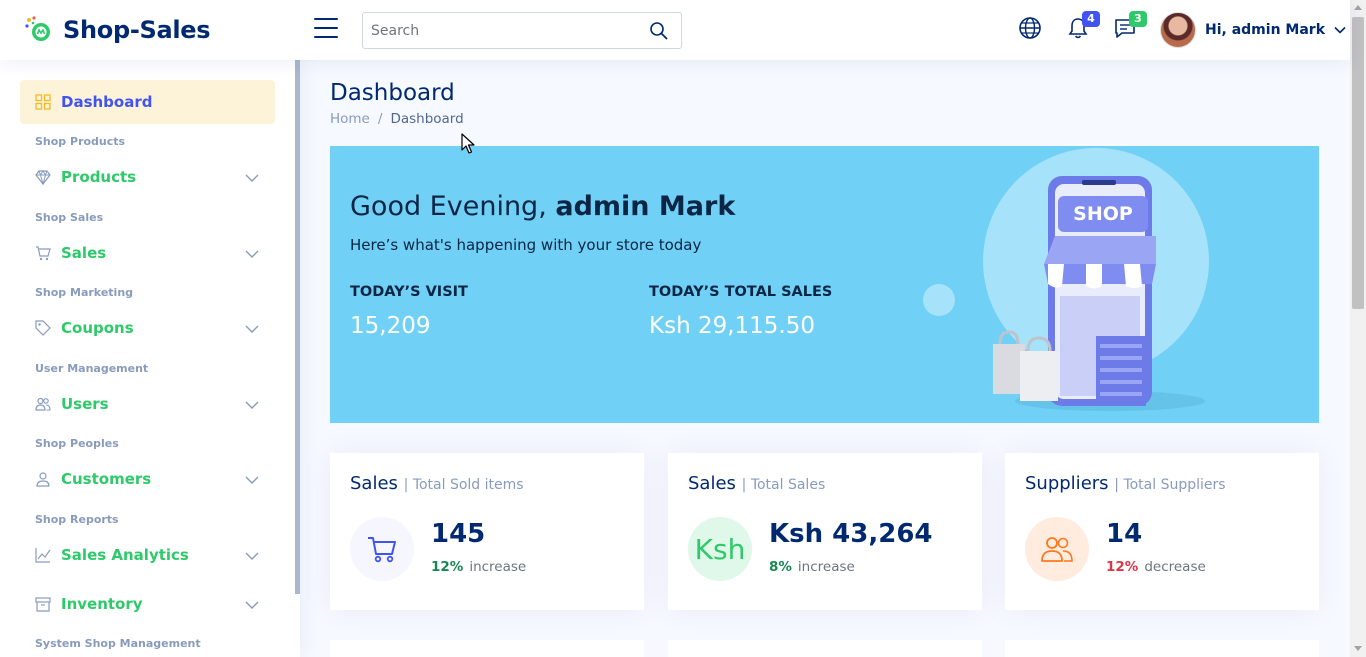  I want to click on card-value: 145, so click(458, 534).